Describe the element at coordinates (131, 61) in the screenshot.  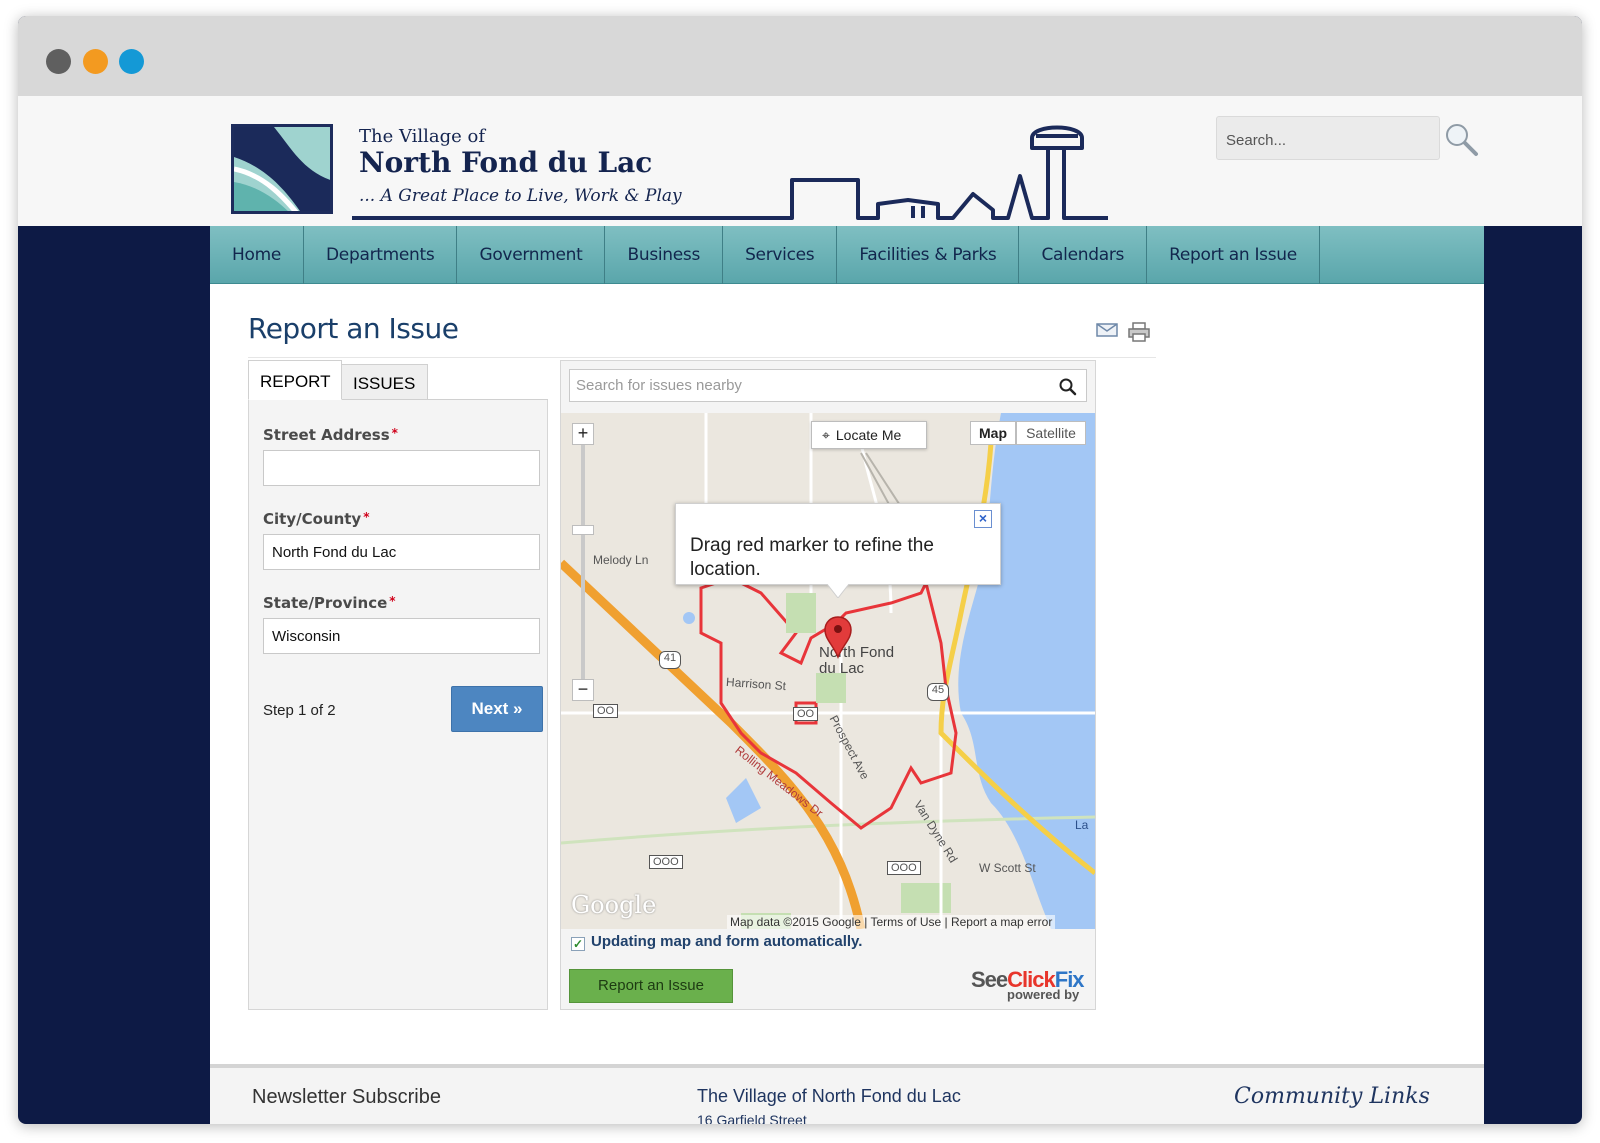
I see `zoom-window-button` at that location.